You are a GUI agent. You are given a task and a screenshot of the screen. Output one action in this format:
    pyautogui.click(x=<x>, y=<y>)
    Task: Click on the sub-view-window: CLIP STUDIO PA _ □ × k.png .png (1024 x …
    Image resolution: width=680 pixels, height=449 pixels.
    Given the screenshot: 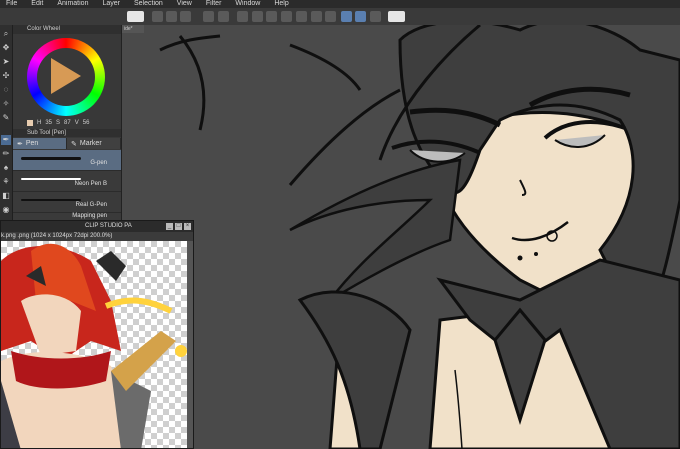 What is the action you would take?
    pyautogui.click(x=97, y=334)
    